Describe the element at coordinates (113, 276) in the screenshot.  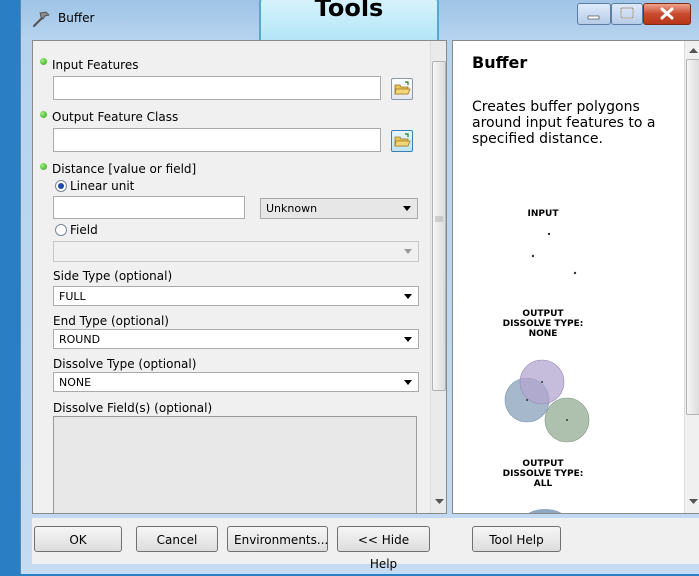
I see `side-type-label: Side Type (optional)` at that location.